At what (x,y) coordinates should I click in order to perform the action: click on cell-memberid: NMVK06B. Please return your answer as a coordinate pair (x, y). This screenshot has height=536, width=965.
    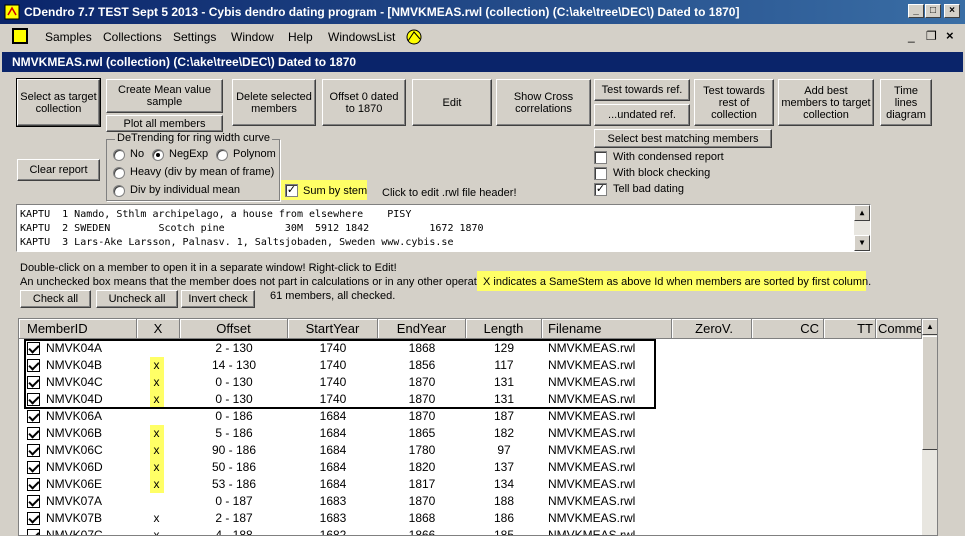
    Looking at the image, I should click on (74, 433).